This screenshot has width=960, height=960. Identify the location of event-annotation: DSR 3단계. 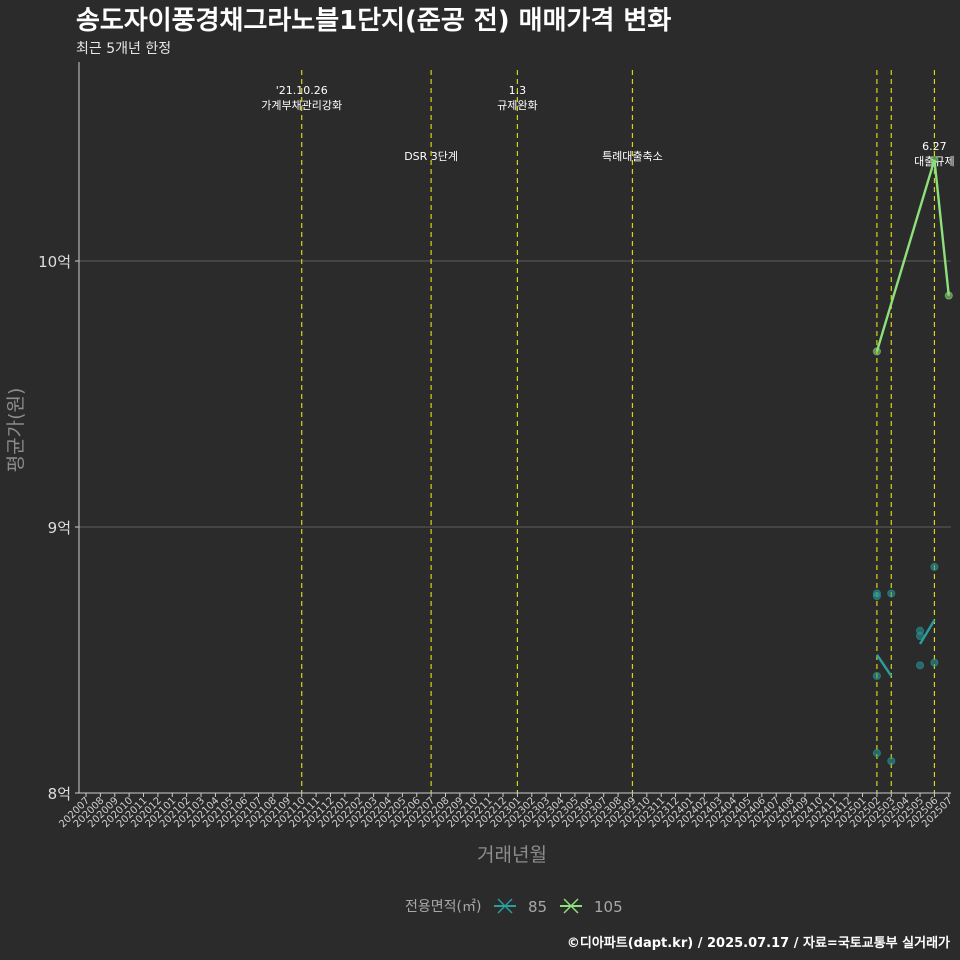
(431, 156).